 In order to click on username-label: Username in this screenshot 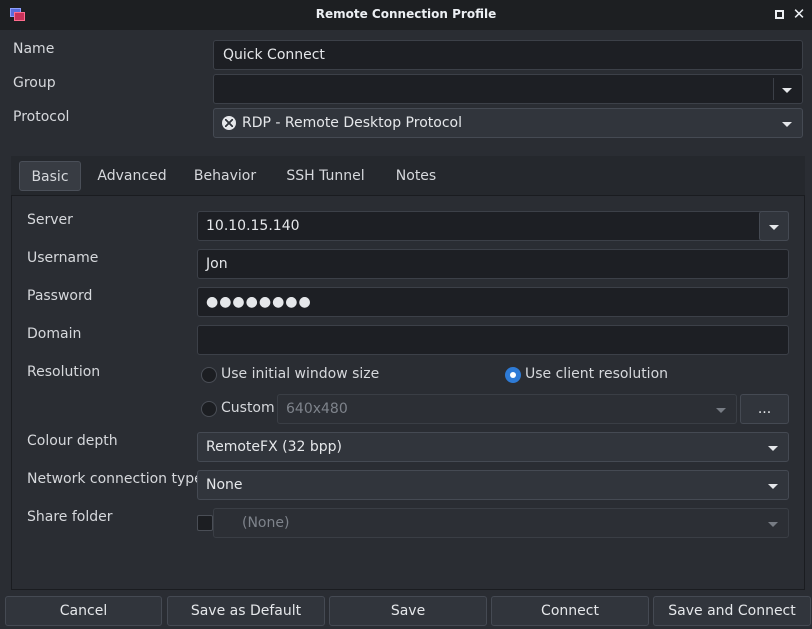, I will do `click(63, 258)`.